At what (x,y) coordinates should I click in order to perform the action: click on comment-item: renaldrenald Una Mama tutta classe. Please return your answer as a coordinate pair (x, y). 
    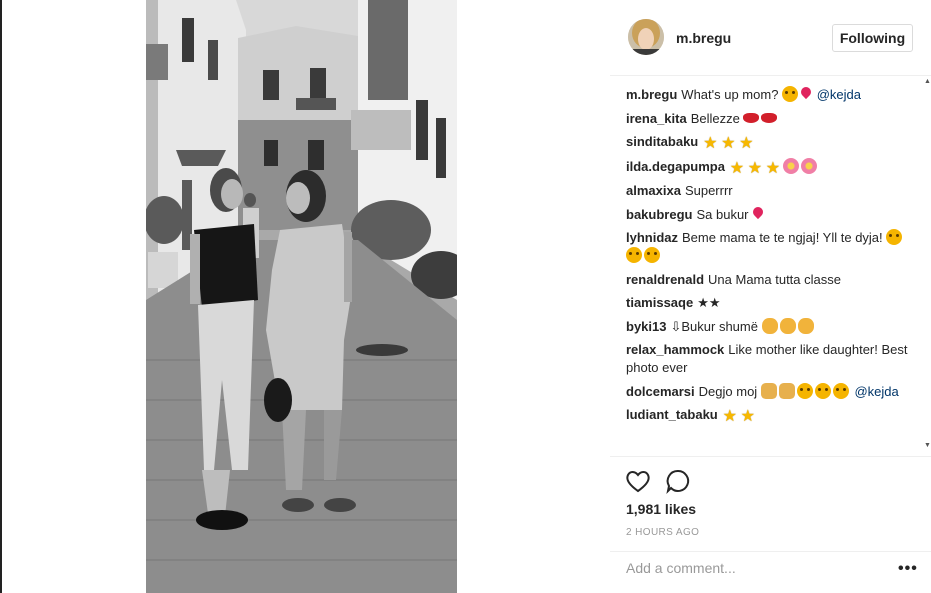
    Looking at the image, I should click on (774, 280).